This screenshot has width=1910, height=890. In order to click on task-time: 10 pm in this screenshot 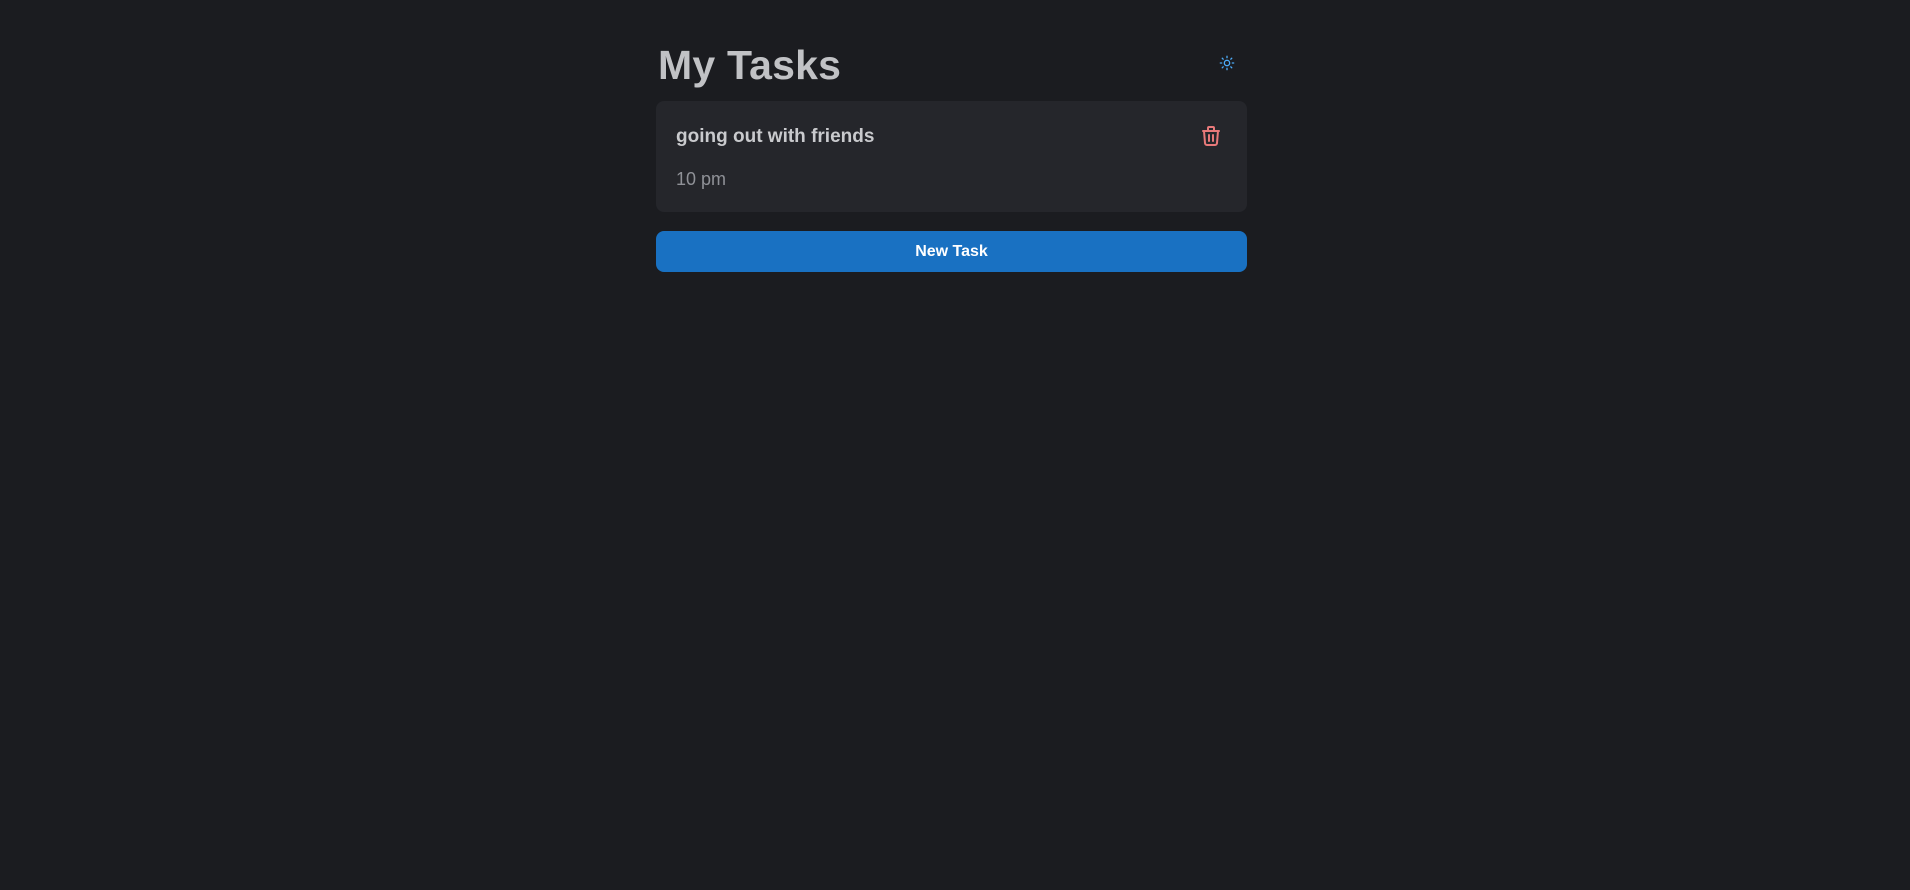, I will do `click(701, 179)`.